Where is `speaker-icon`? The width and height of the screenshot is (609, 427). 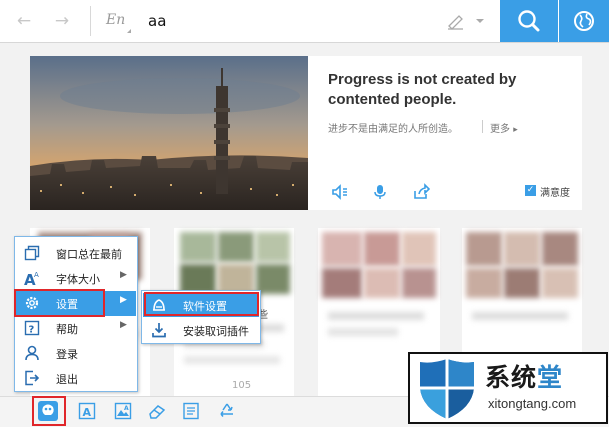 speaker-icon is located at coordinates (340, 192).